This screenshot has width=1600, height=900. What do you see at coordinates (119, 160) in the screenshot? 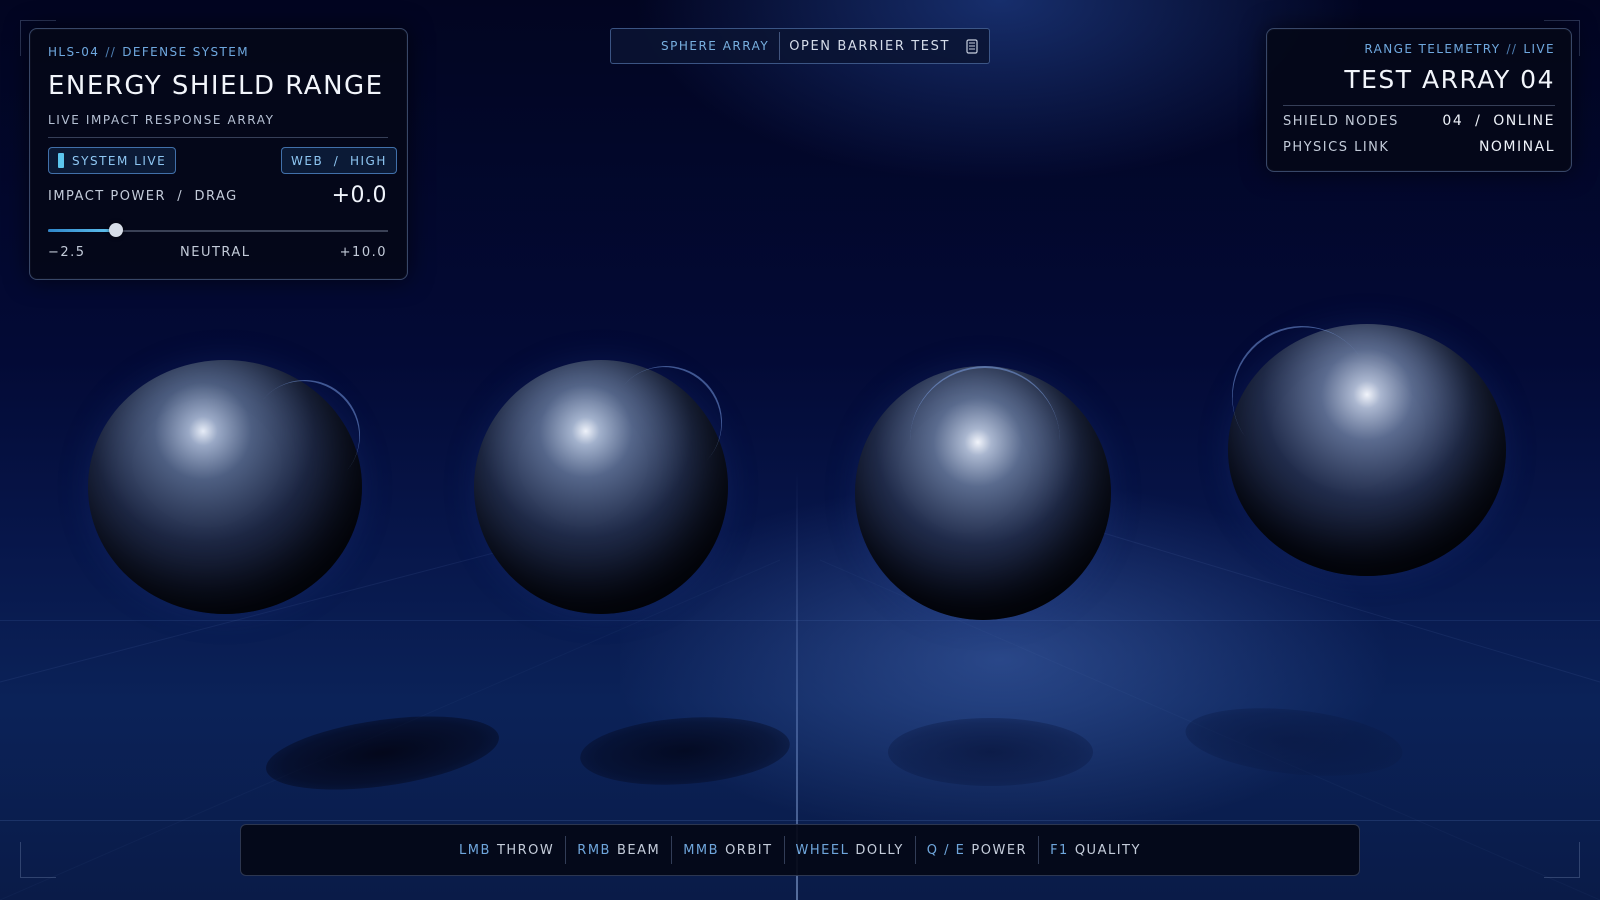
I see `system-live-label: SYSTEM LIVE` at bounding box center [119, 160].